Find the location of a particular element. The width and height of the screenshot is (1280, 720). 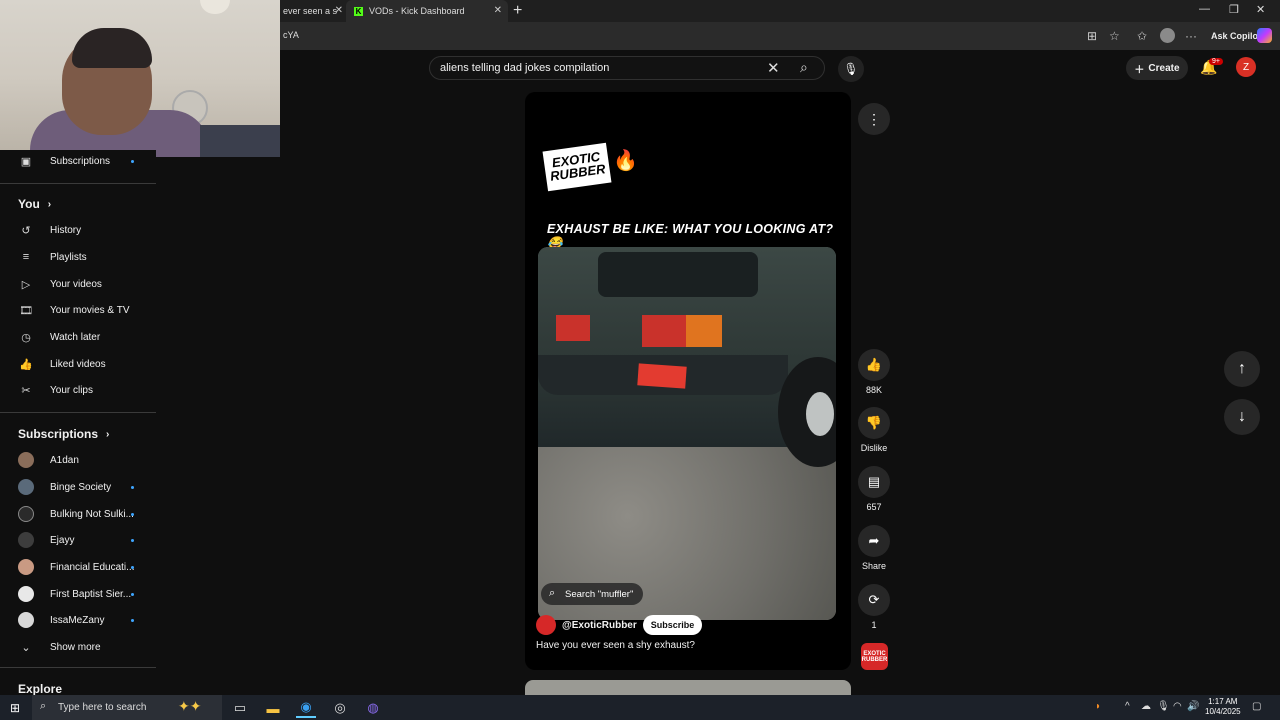

windows-start-icon: ⊞ is located at coordinates (15, 708).